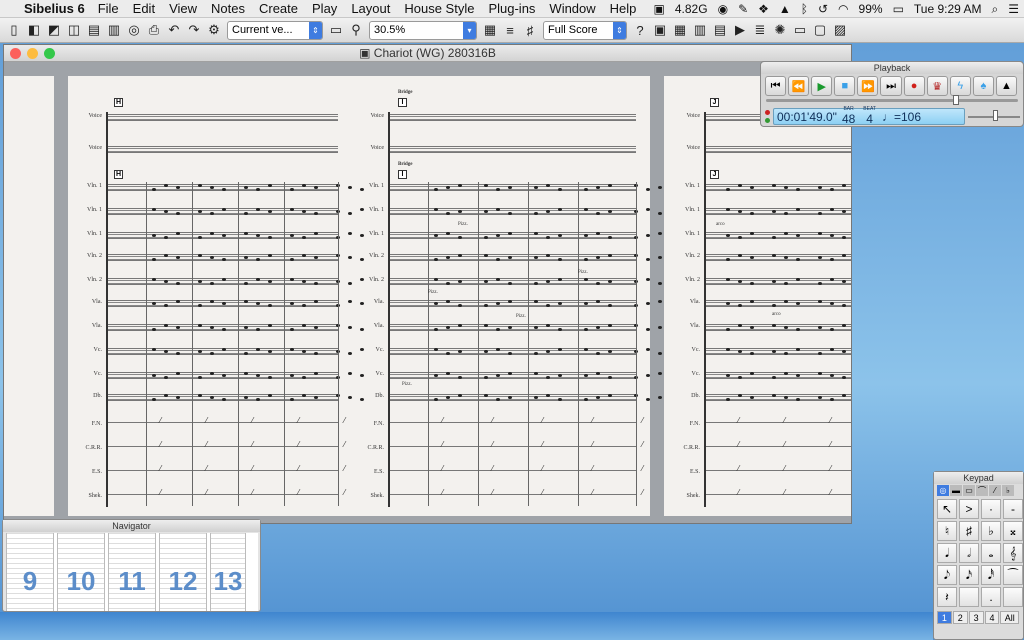 This screenshot has height=640, width=1024. What do you see at coordinates (780, 30) in the screenshot?
I see `ideas-toggle-icon: ✺` at bounding box center [780, 30].